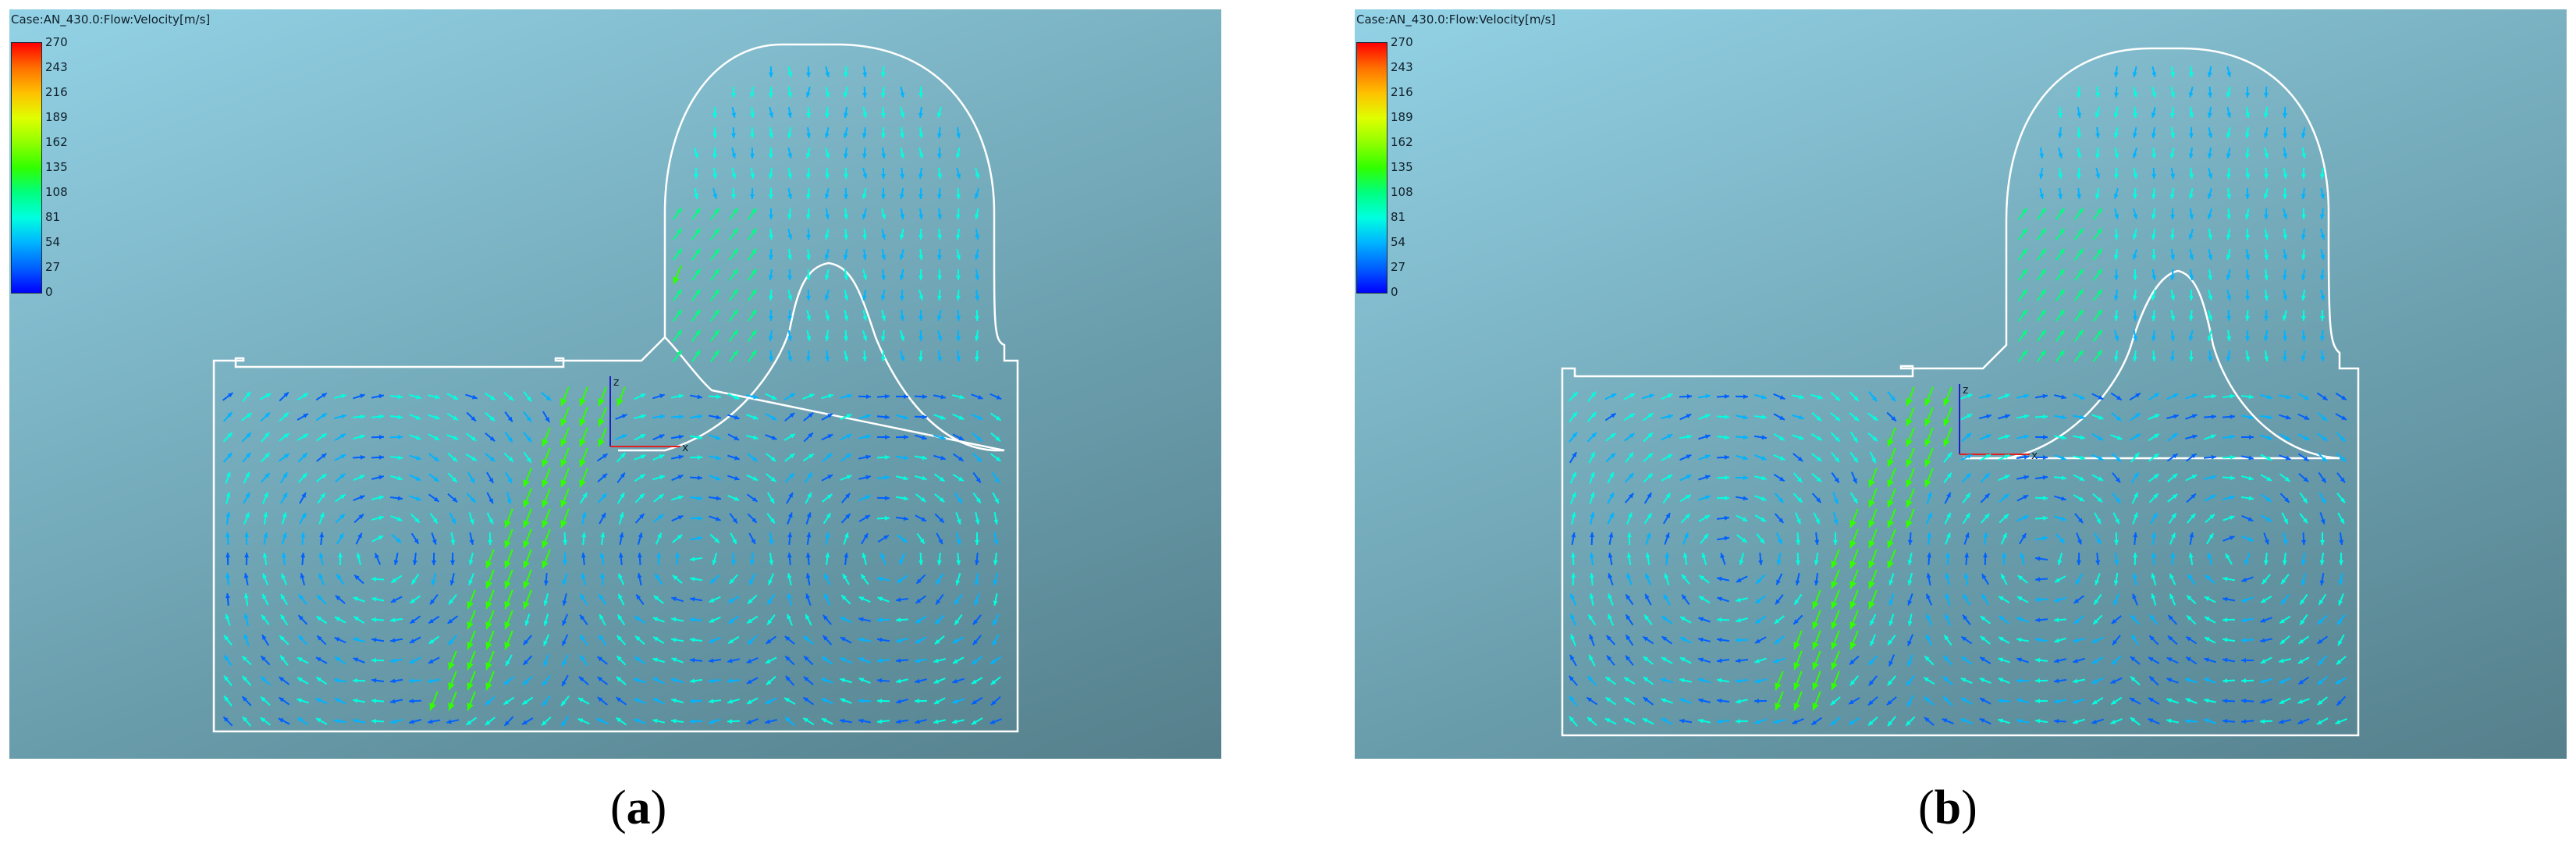 This screenshot has width=2576, height=861. I want to click on axis-label-x: x, so click(685, 448).